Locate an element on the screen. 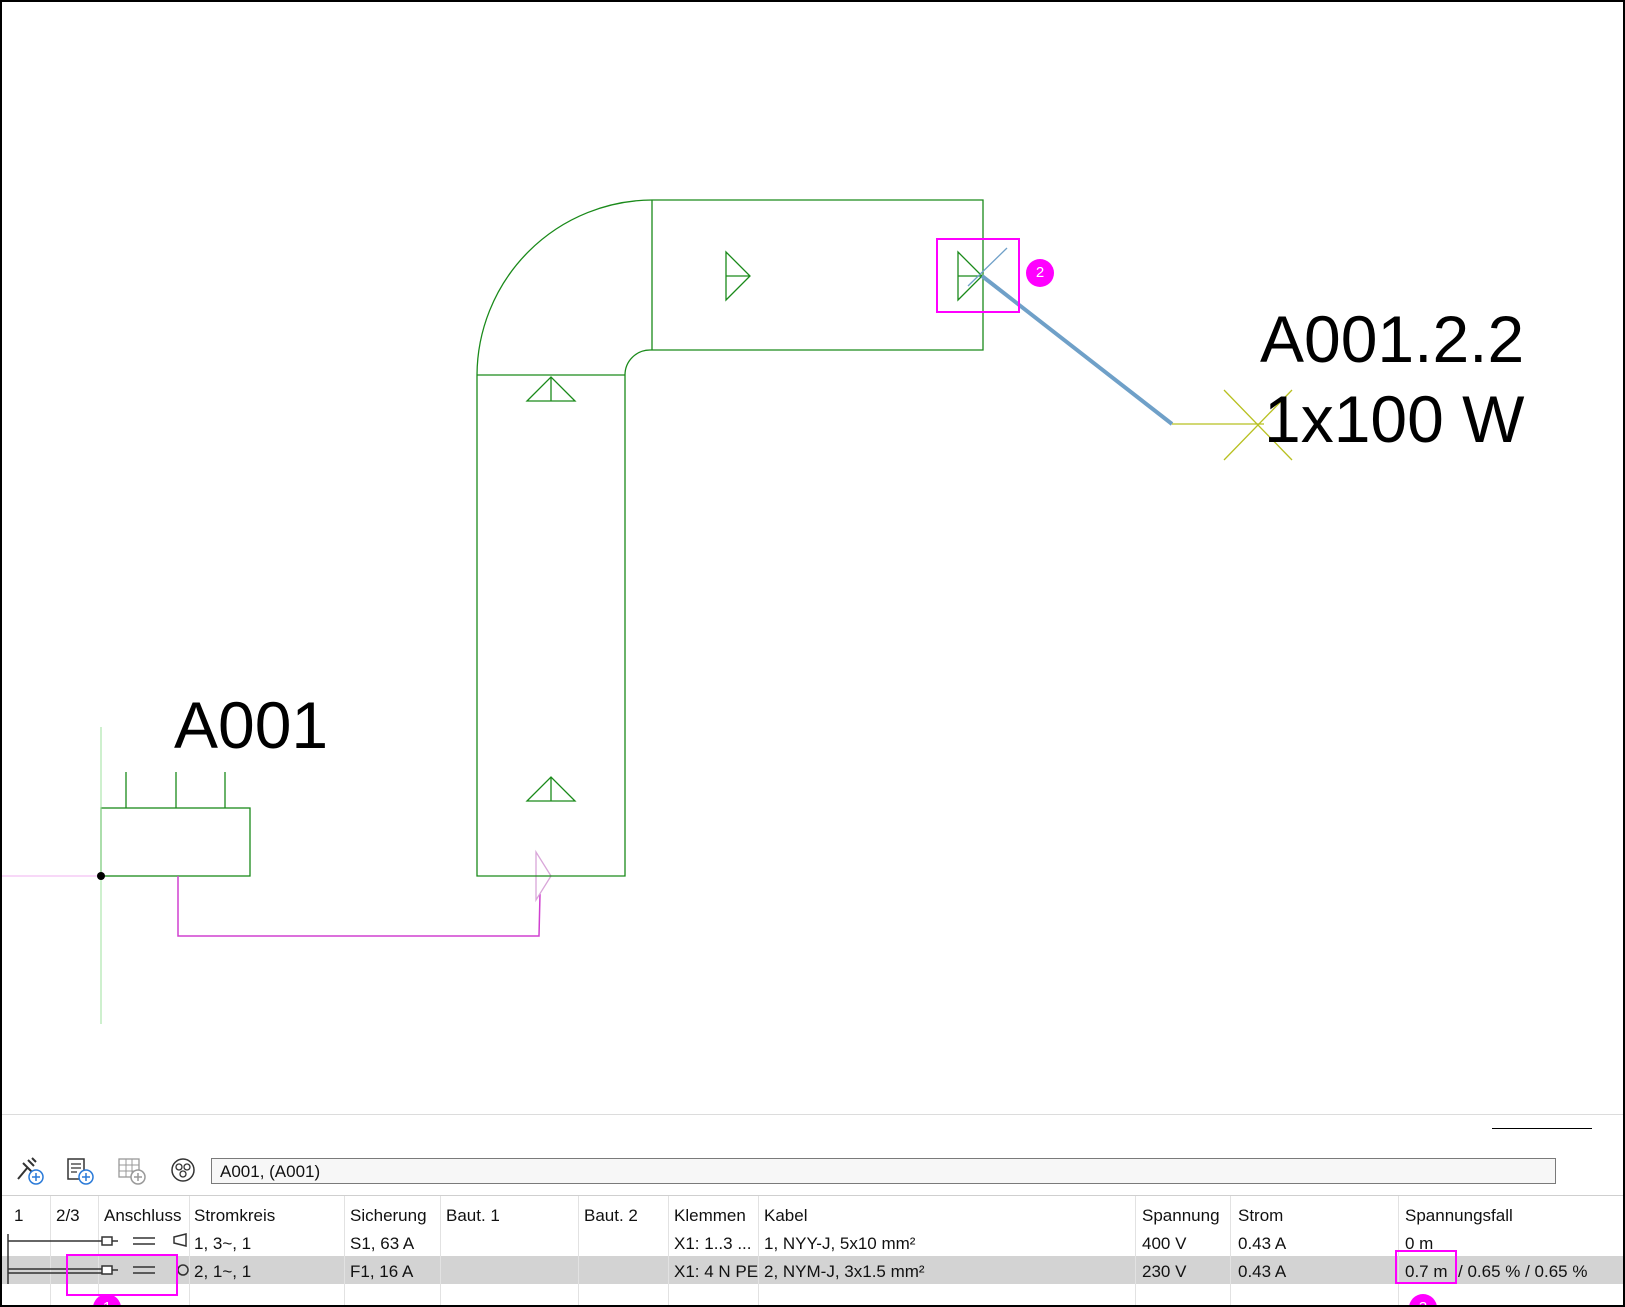 The width and height of the screenshot is (1625, 1307). row1-stromkreis: 1, 3~, 1 is located at coordinates (223, 1243).